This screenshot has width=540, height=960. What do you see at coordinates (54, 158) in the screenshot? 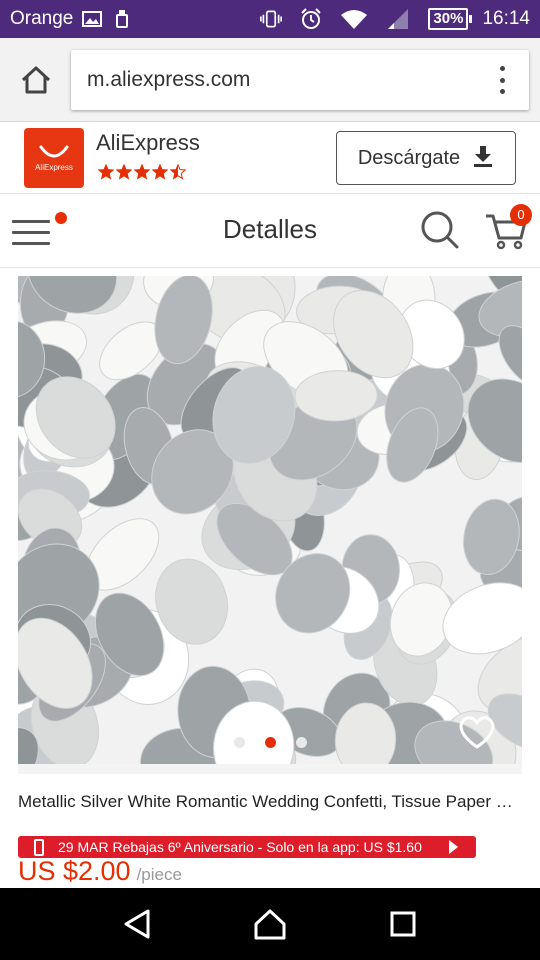
I see `aliexpress-logo: AliExpress` at bounding box center [54, 158].